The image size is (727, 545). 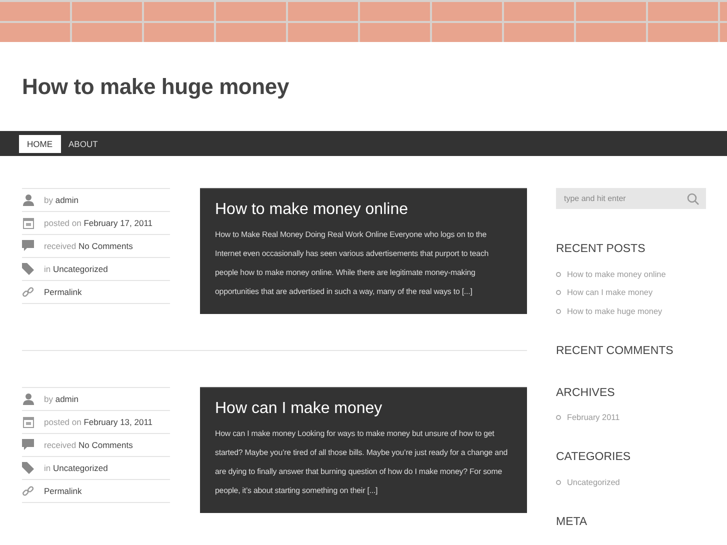 I want to click on widget-heading: RECENT POSTS, so click(x=601, y=249).